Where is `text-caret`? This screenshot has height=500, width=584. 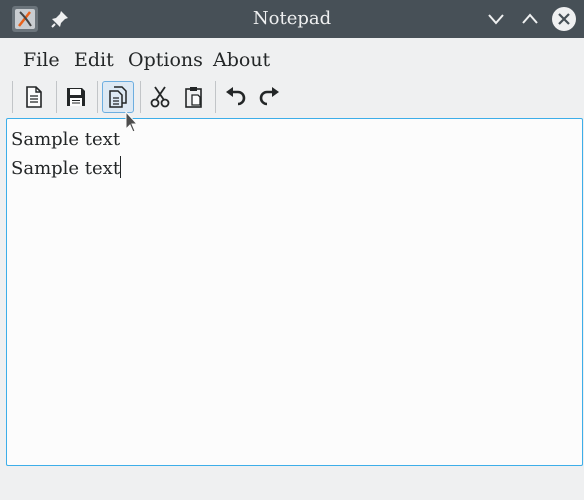 text-caret is located at coordinates (121, 167).